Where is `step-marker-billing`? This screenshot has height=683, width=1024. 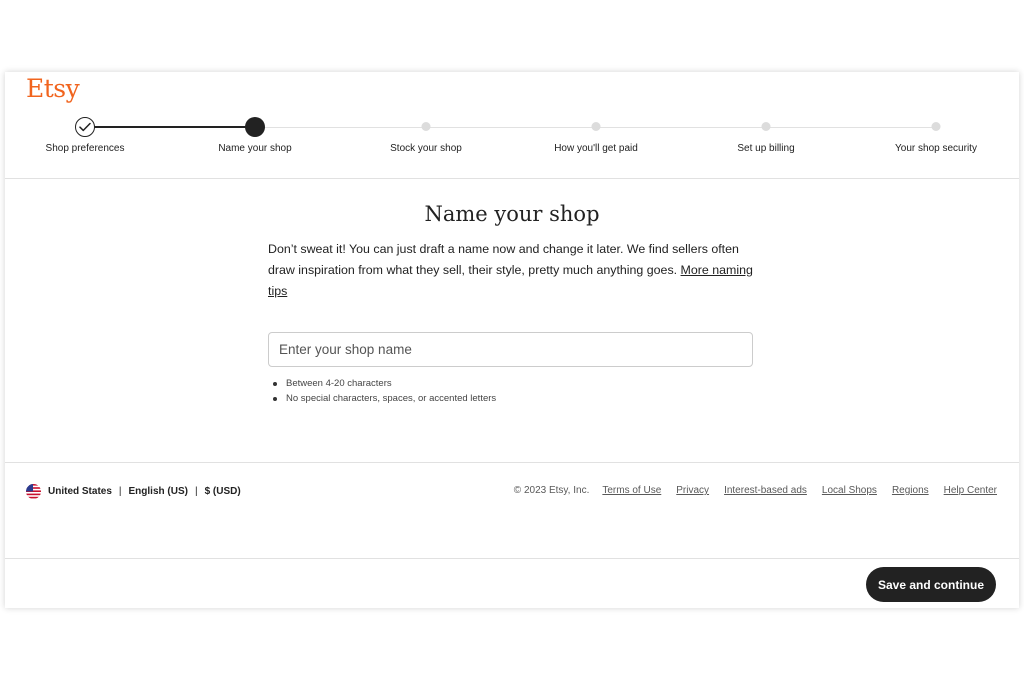
step-marker-billing is located at coordinates (766, 126).